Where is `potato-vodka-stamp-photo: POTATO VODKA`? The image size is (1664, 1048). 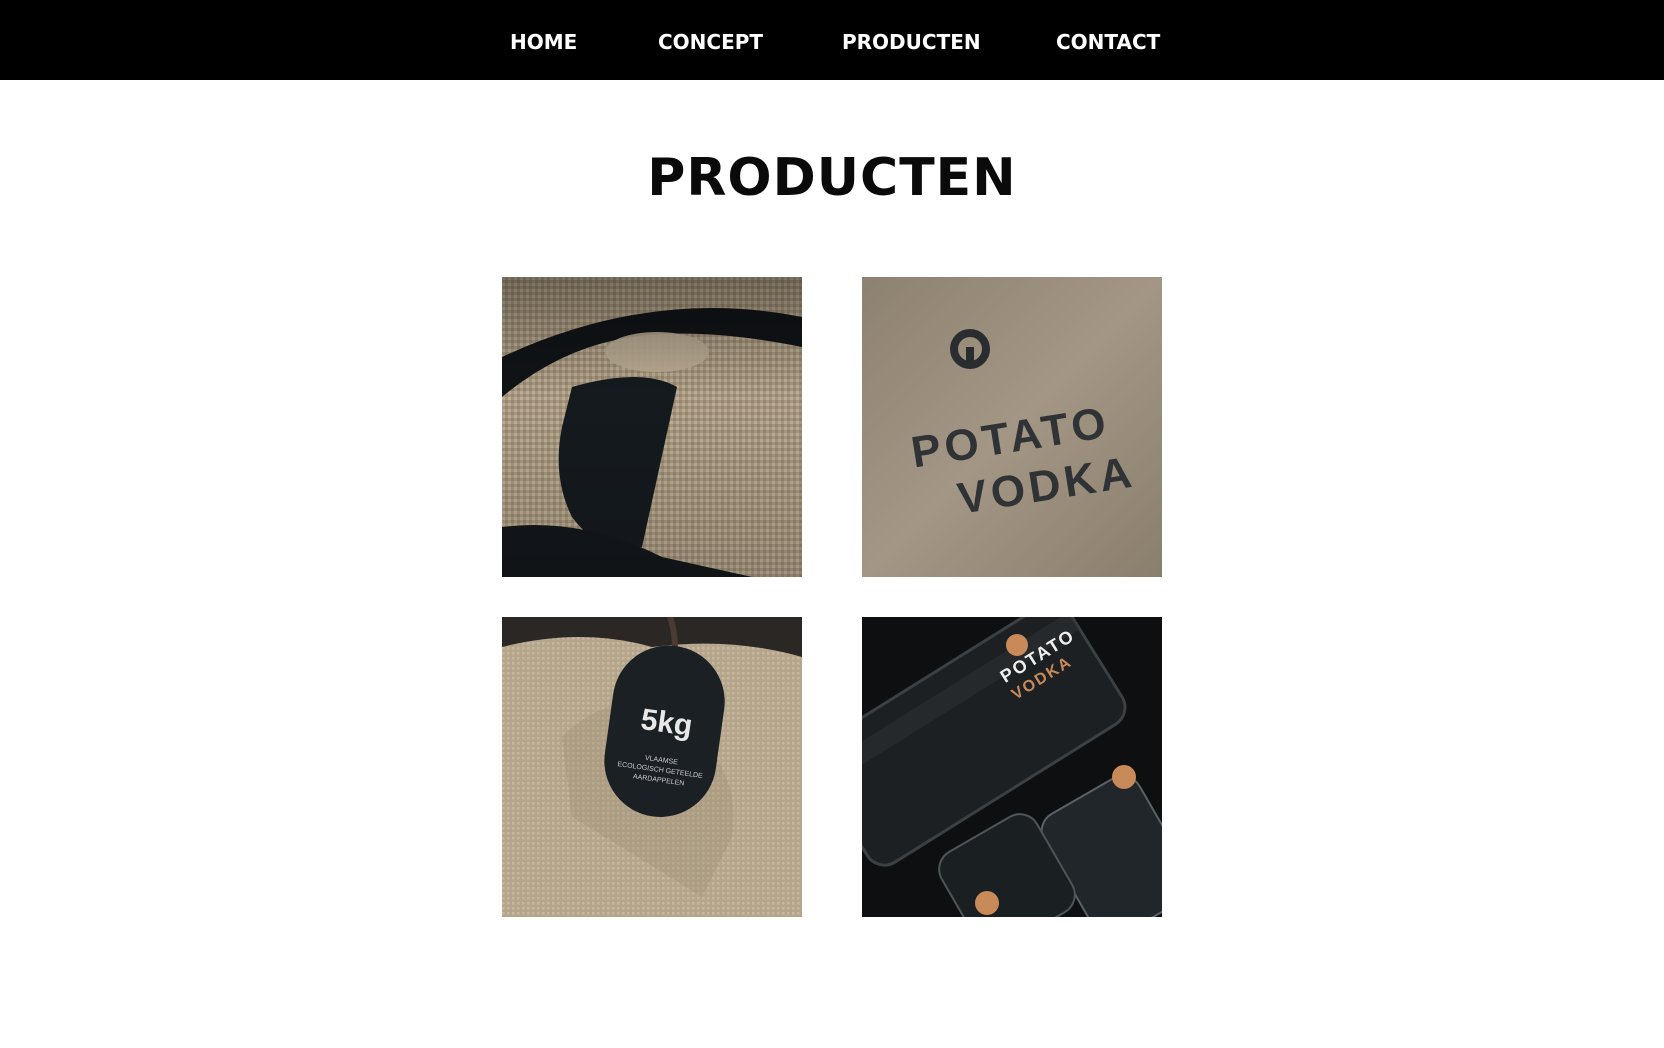 potato-vodka-stamp-photo: POTATO VODKA is located at coordinates (1012, 427).